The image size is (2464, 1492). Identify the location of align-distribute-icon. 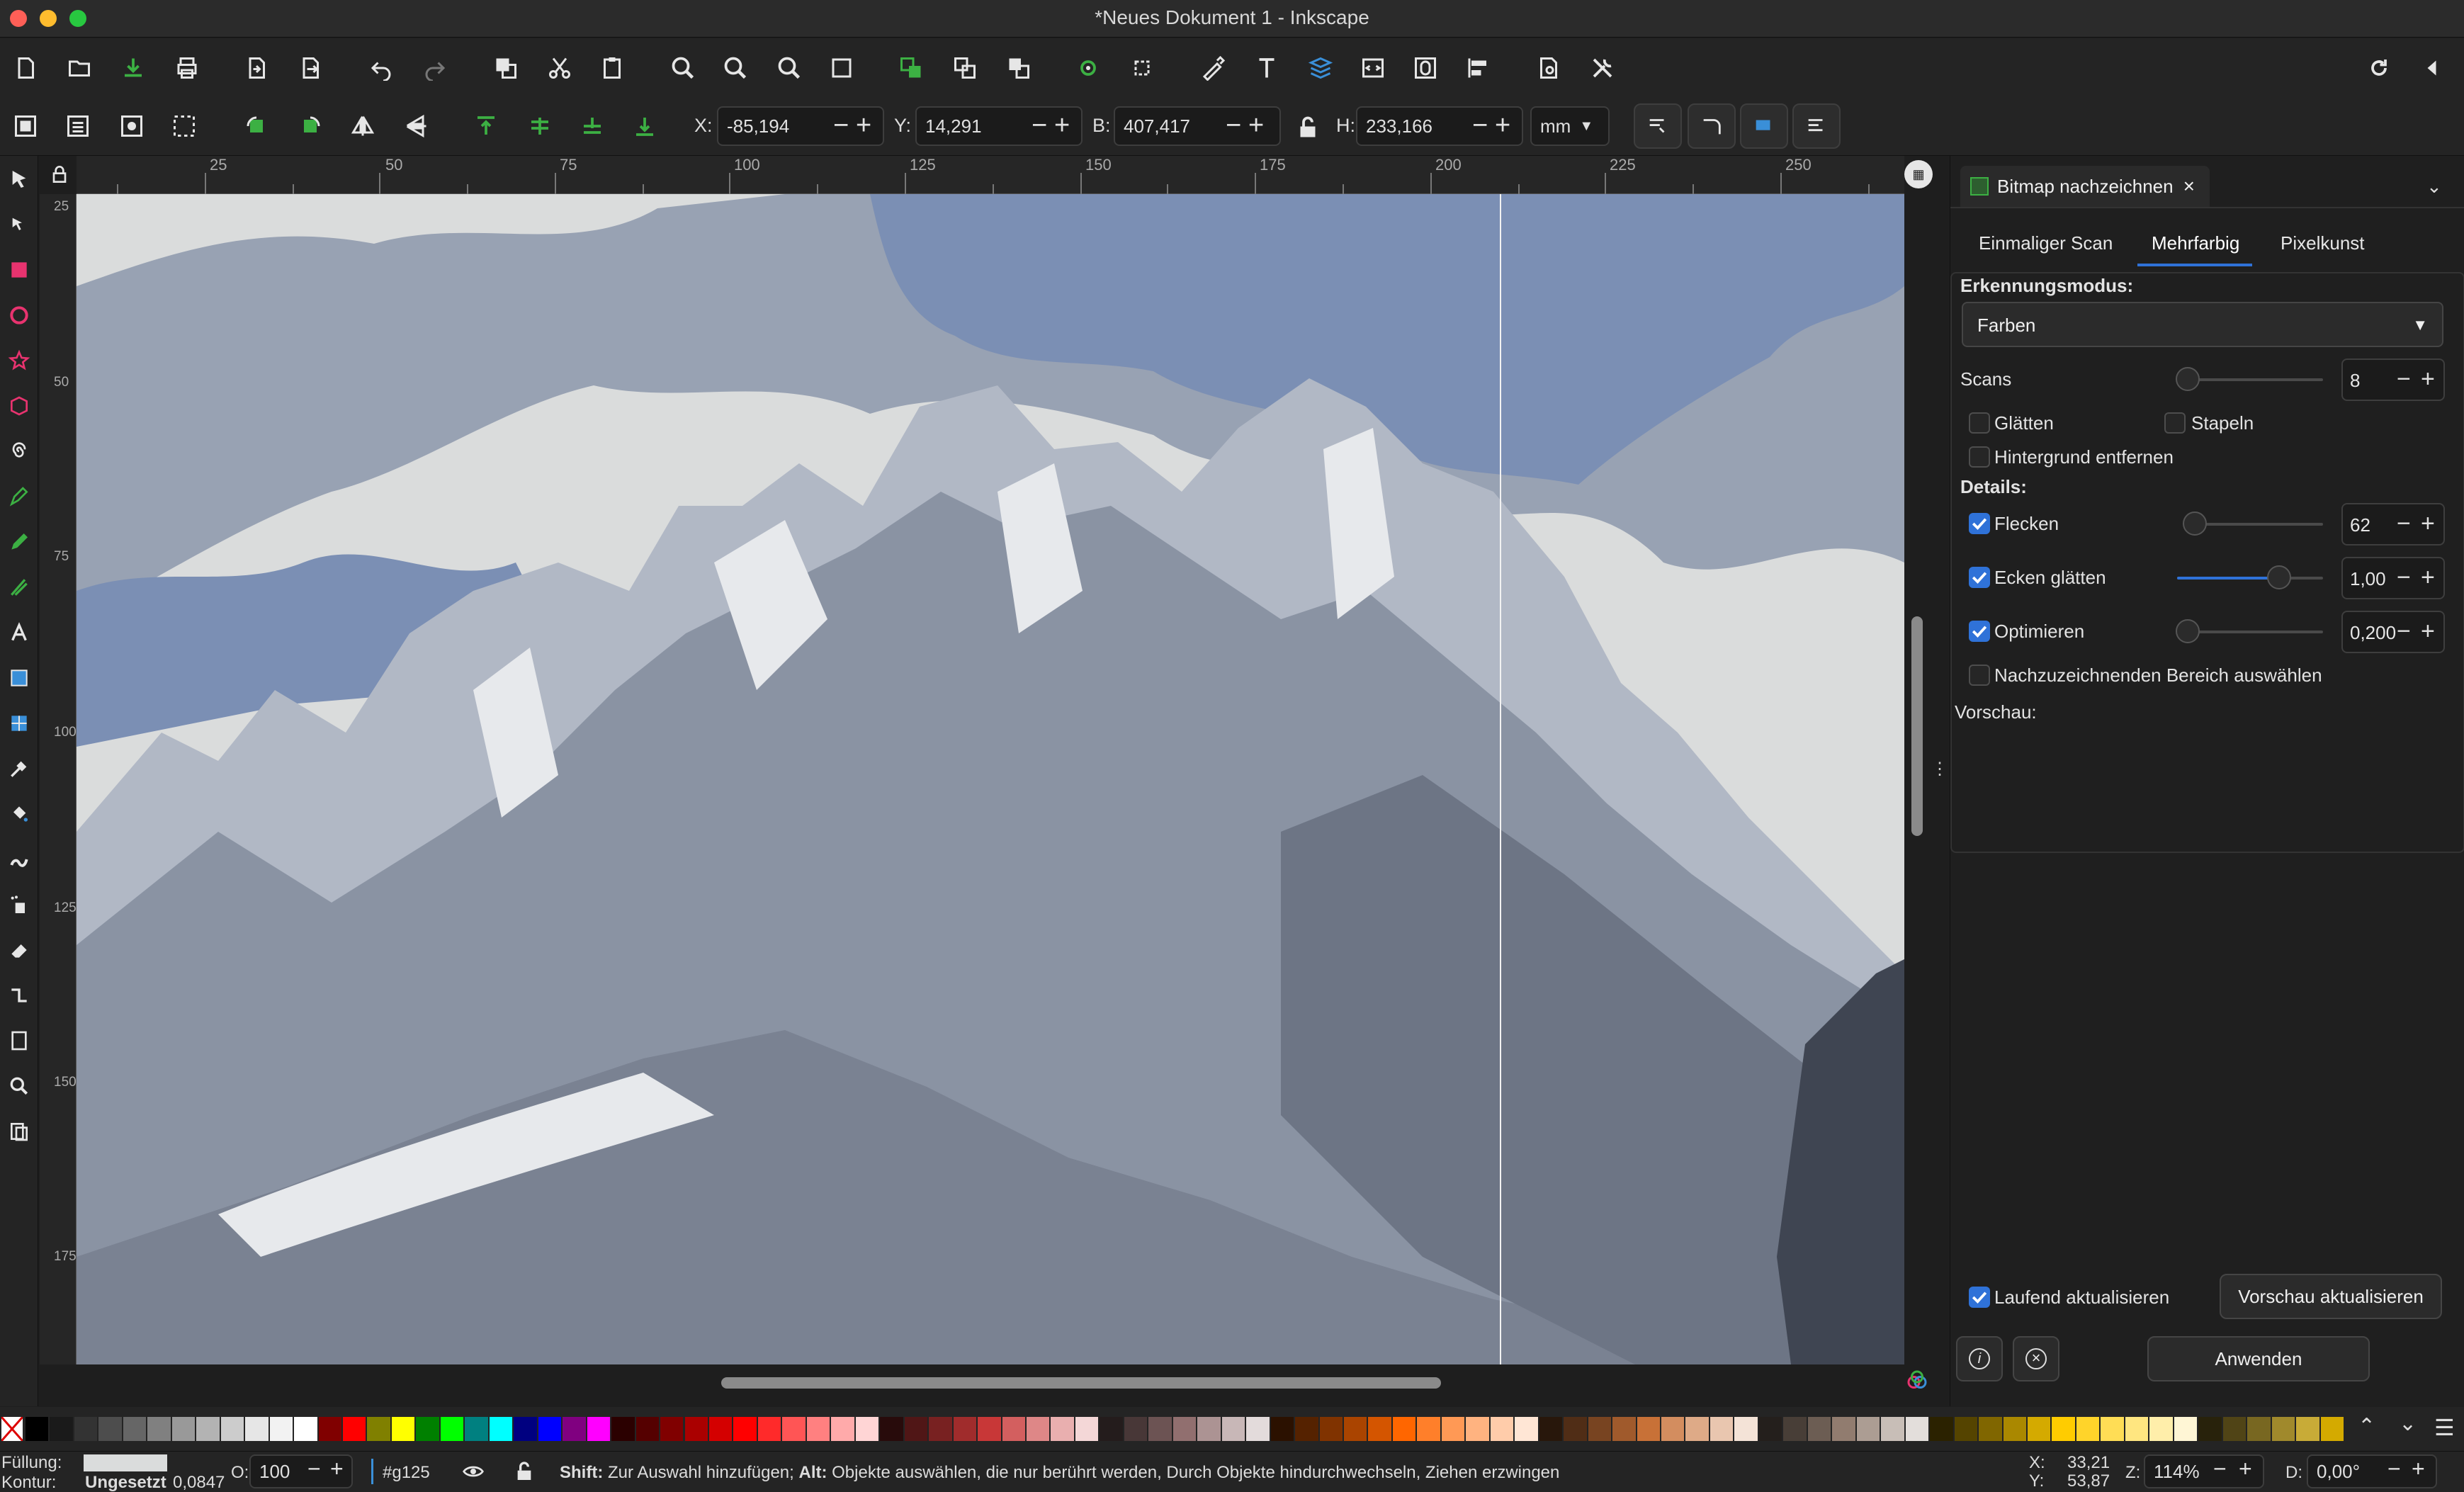
(1478, 68).